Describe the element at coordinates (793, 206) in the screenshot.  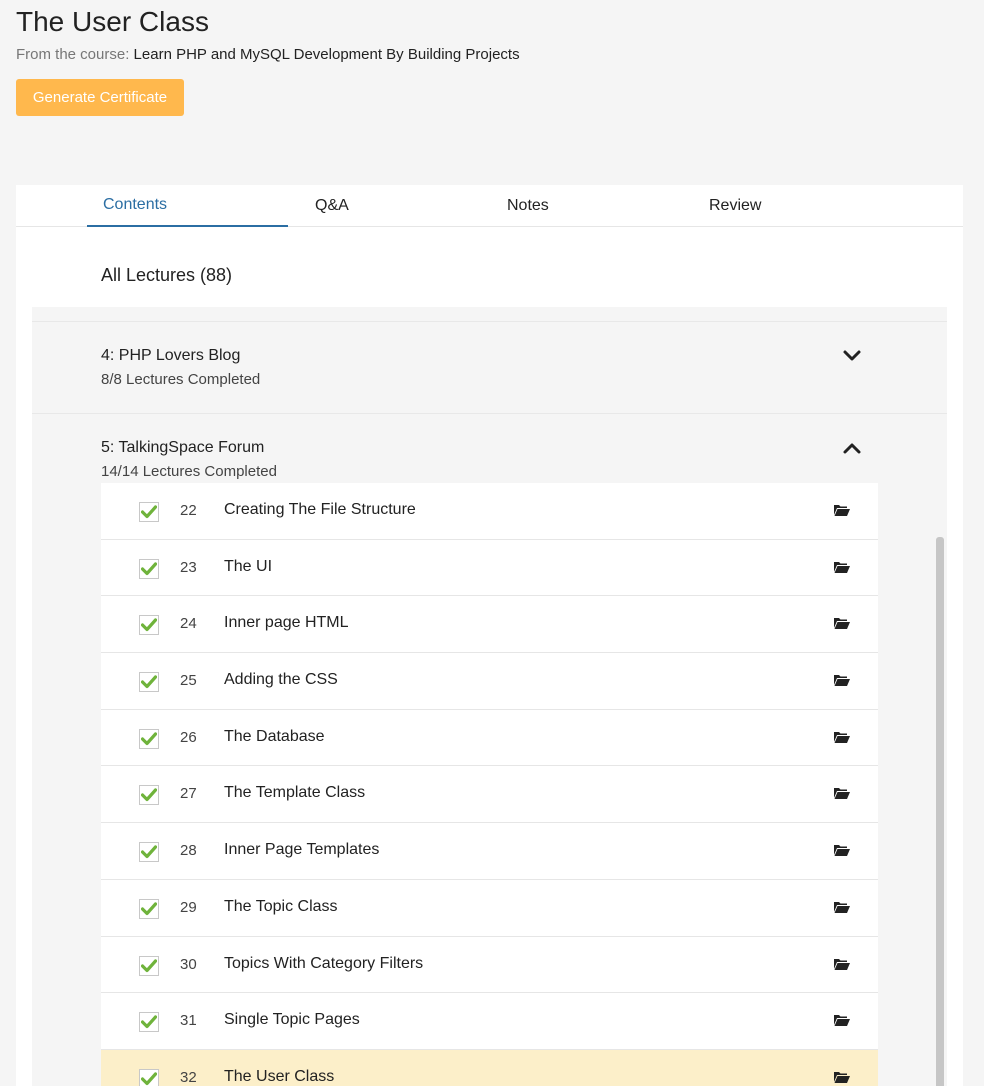
I see `tab-review: Review` at that location.